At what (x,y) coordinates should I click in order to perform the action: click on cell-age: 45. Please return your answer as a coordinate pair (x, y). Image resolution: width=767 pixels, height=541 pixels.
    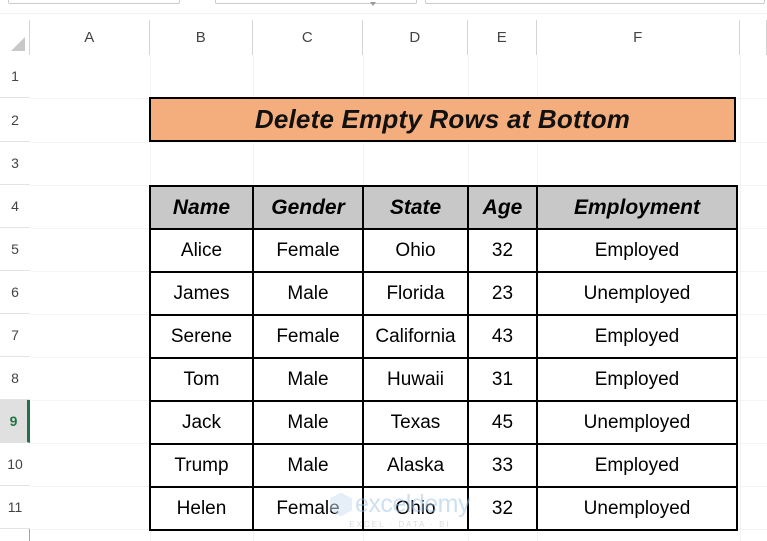
    Looking at the image, I should click on (502, 422).